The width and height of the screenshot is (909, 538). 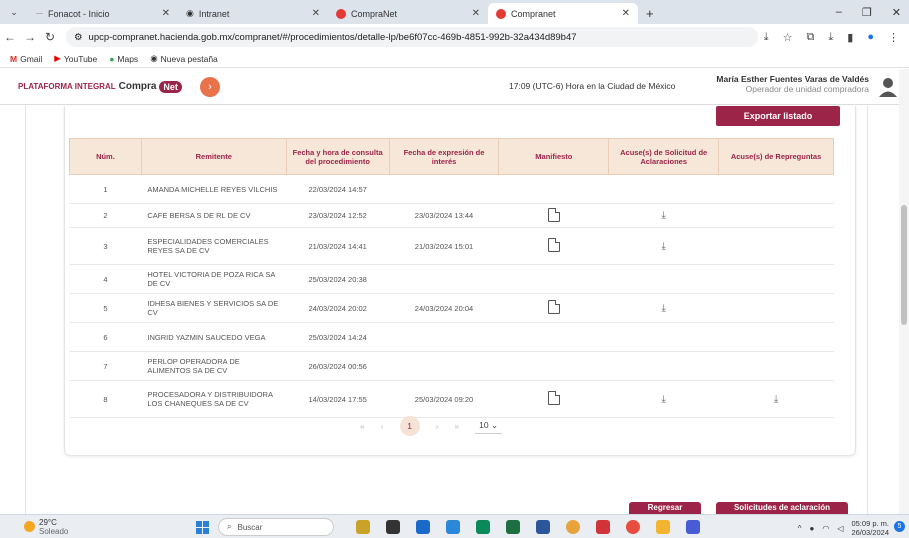 I want to click on cell-interes: 21/03/2024 15:01, so click(x=444, y=246).